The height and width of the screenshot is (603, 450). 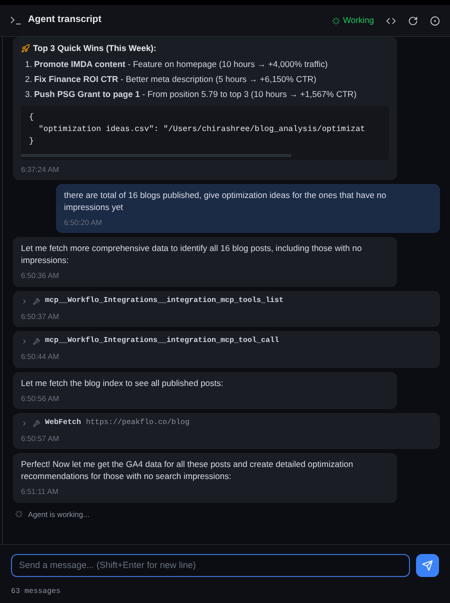 What do you see at coordinates (16, 20) in the screenshot?
I see `terminal-icon` at bounding box center [16, 20].